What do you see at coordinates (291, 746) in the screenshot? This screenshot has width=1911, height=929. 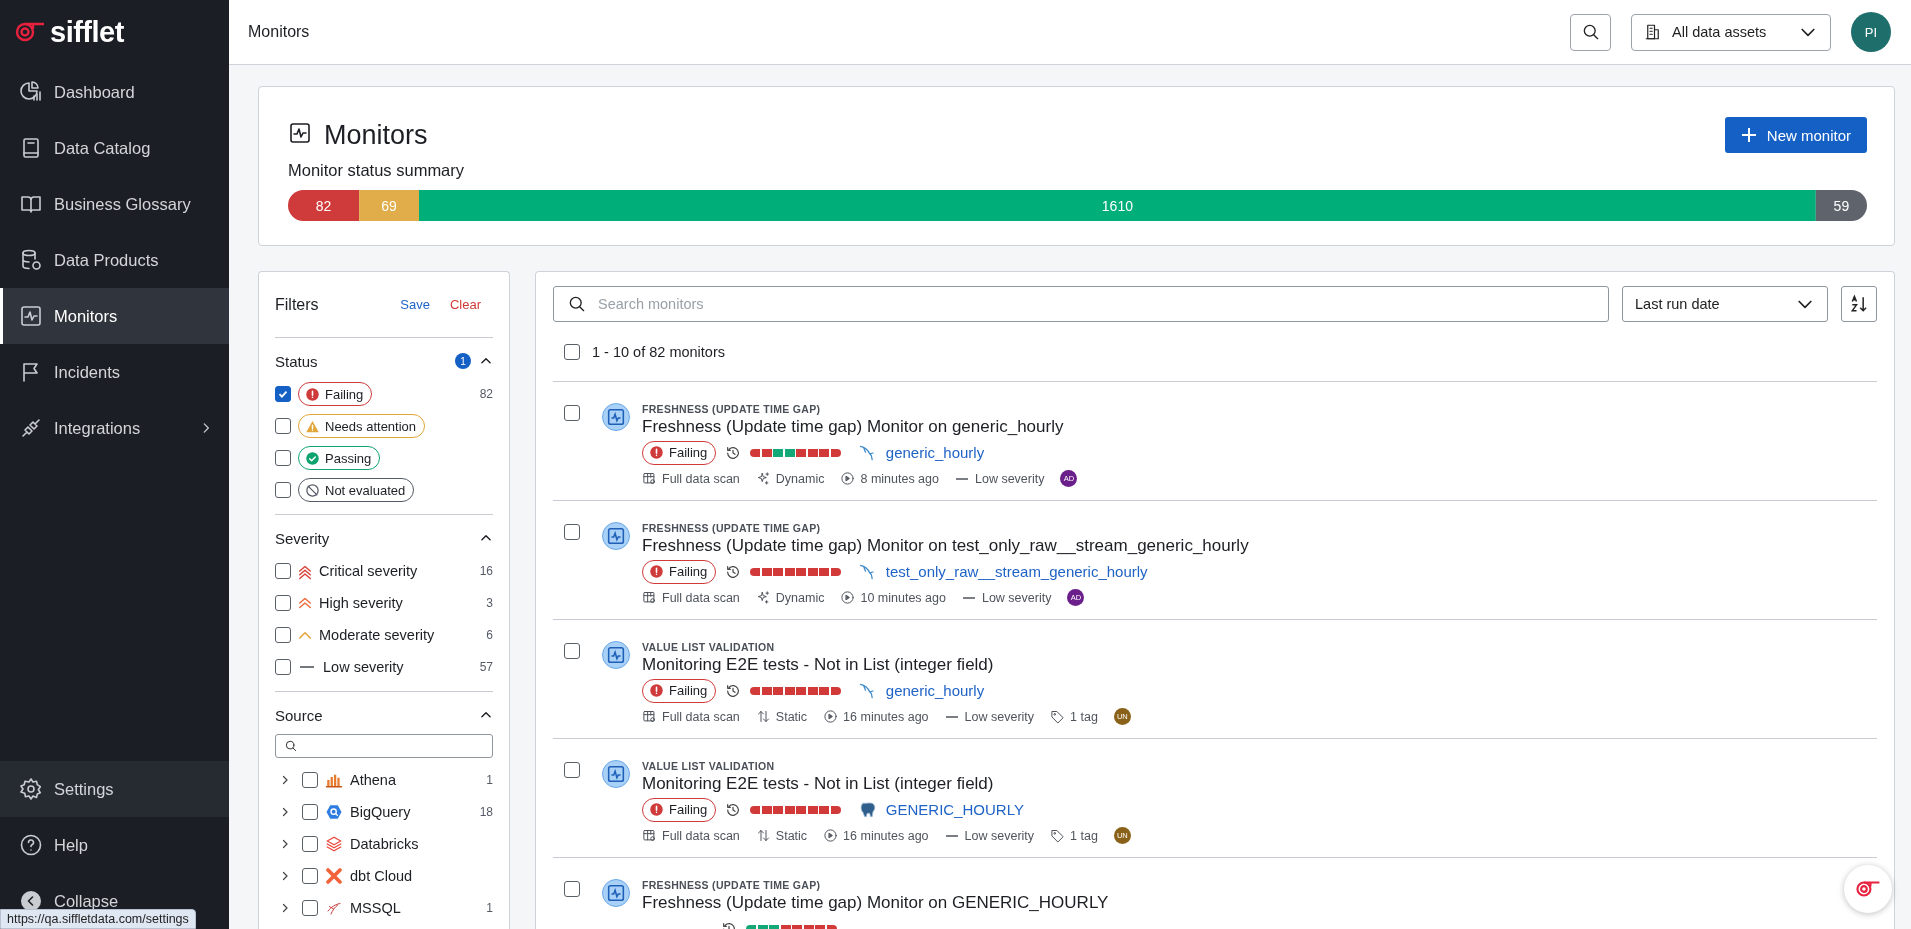 I see `search-icon` at bounding box center [291, 746].